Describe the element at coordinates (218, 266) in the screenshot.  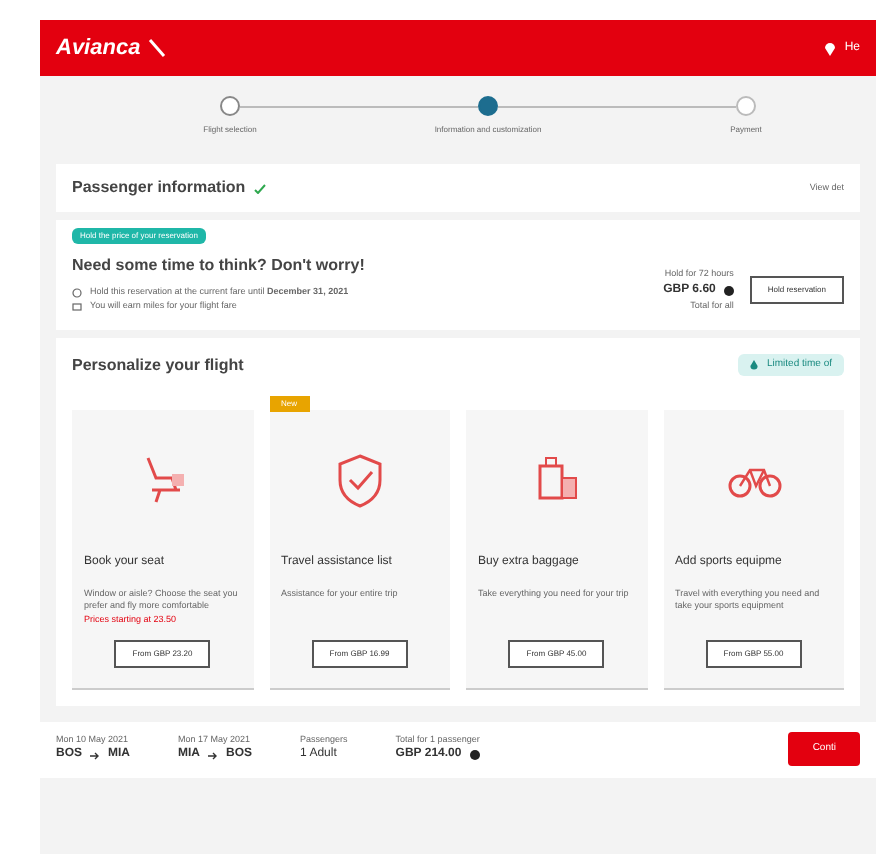
I see `hold-title: Need some time to think? Don't worry!` at that location.